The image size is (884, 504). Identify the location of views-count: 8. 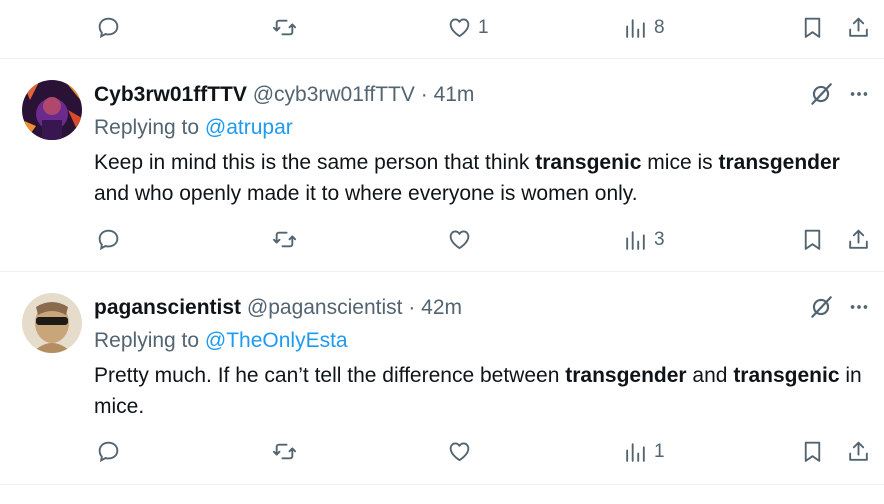
(659, 27).